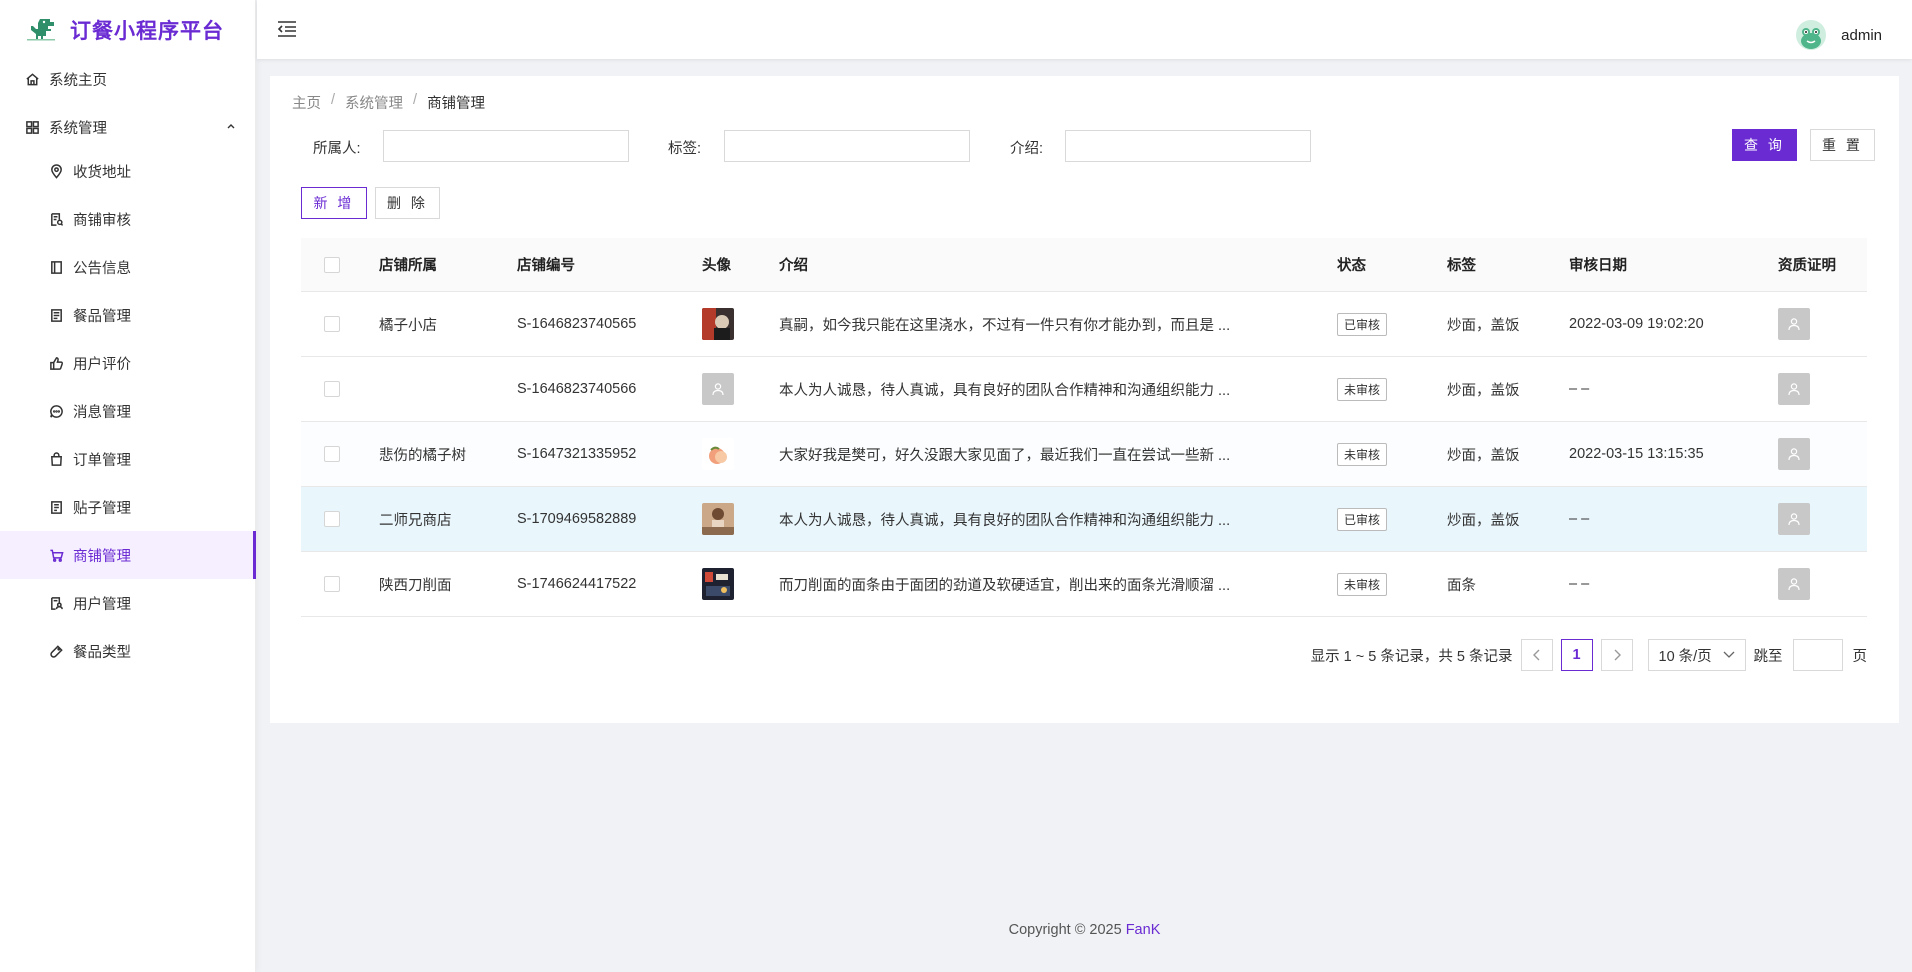 The height and width of the screenshot is (972, 1912). I want to click on status-badge: 已审核, so click(1362, 519).